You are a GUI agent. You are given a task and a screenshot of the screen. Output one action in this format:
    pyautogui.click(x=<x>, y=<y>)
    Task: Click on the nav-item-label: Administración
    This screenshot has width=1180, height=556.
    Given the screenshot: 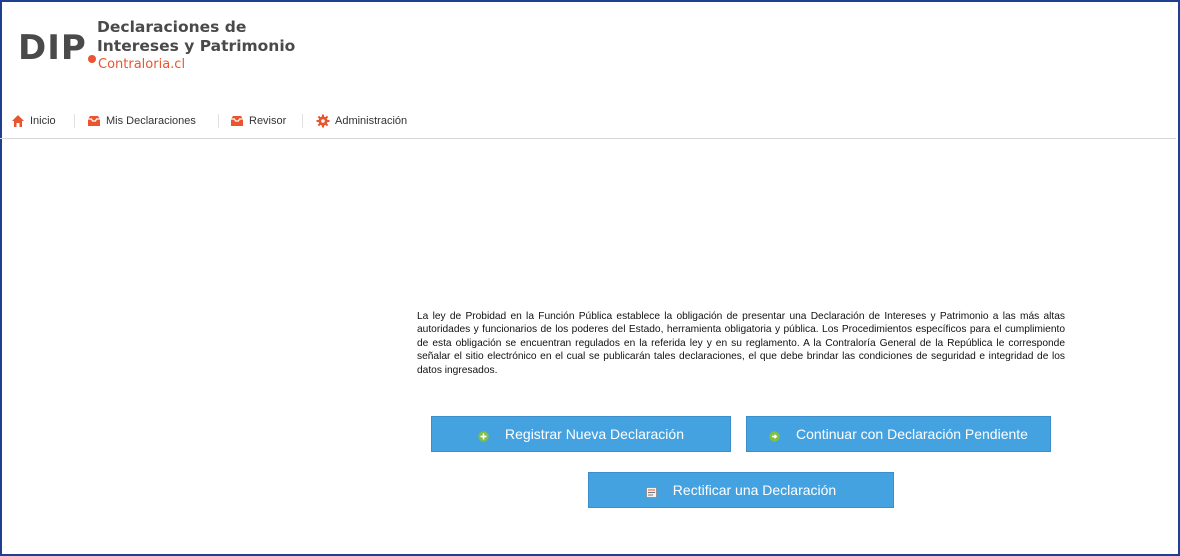 What is the action you would take?
    pyautogui.click(x=371, y=121)
    